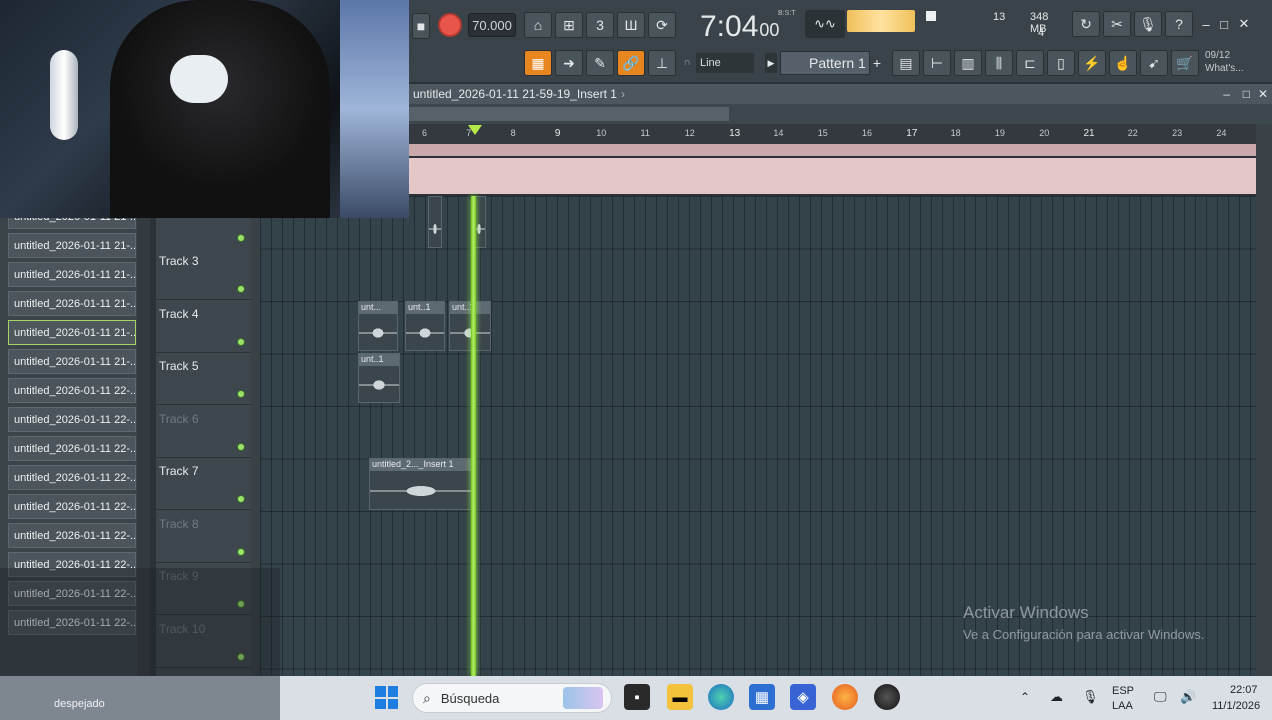  I want to click on arrow-tool-icon: ➜, so click(569, 63).